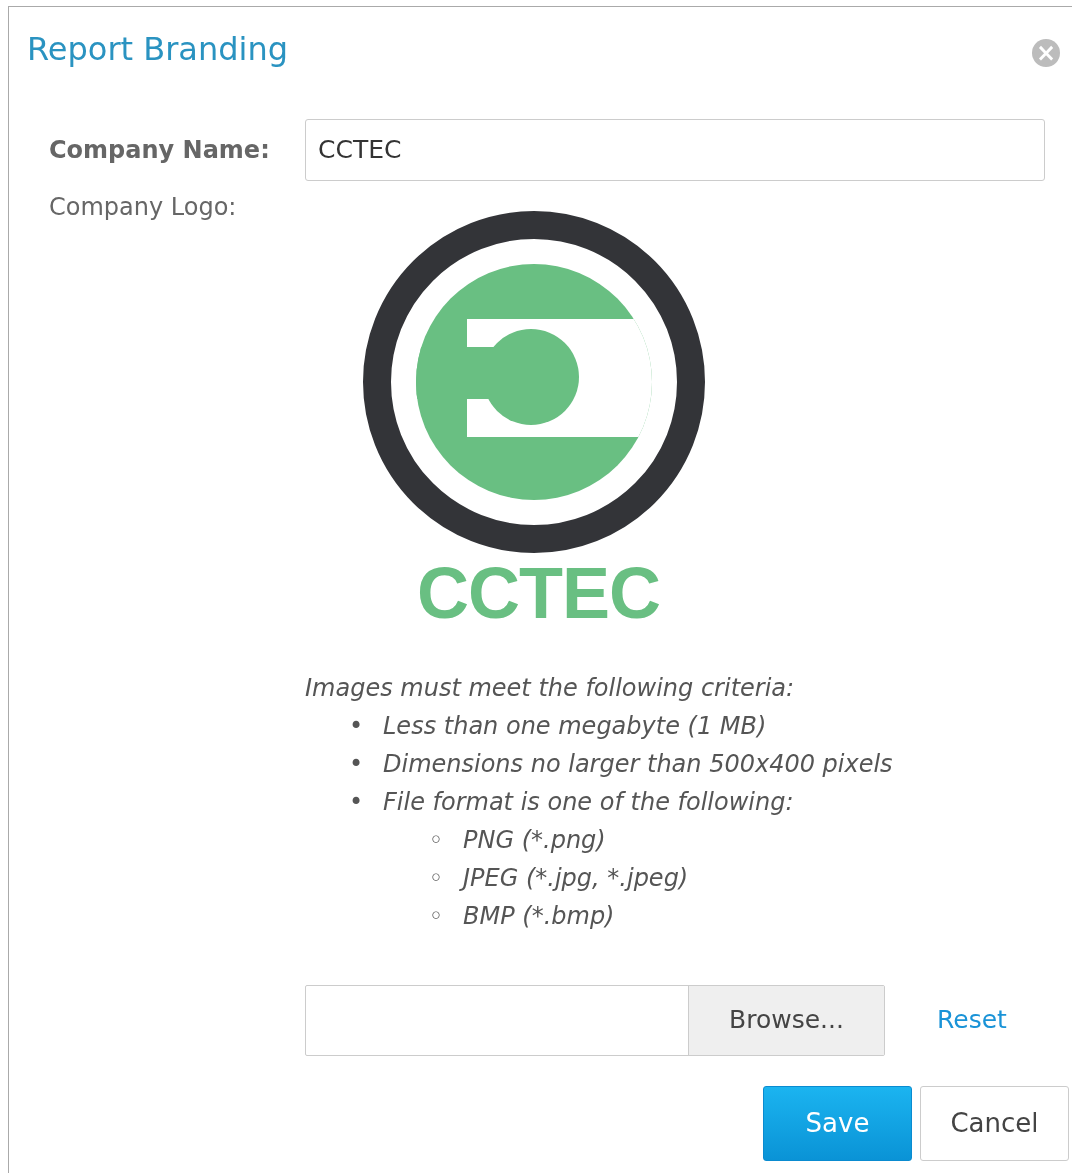 Image resolution: width=1072 pixels, height=1173 pixels. What do you see at coordinates (159, 150) in the screenshot?
I see `field-label: Company Name:` at bounding box center [159, 150].